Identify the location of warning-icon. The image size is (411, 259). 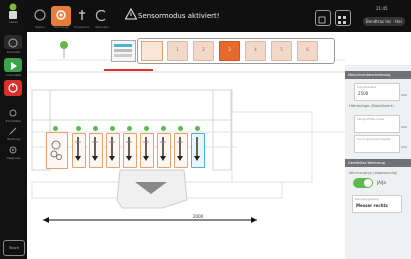
(131, 14).